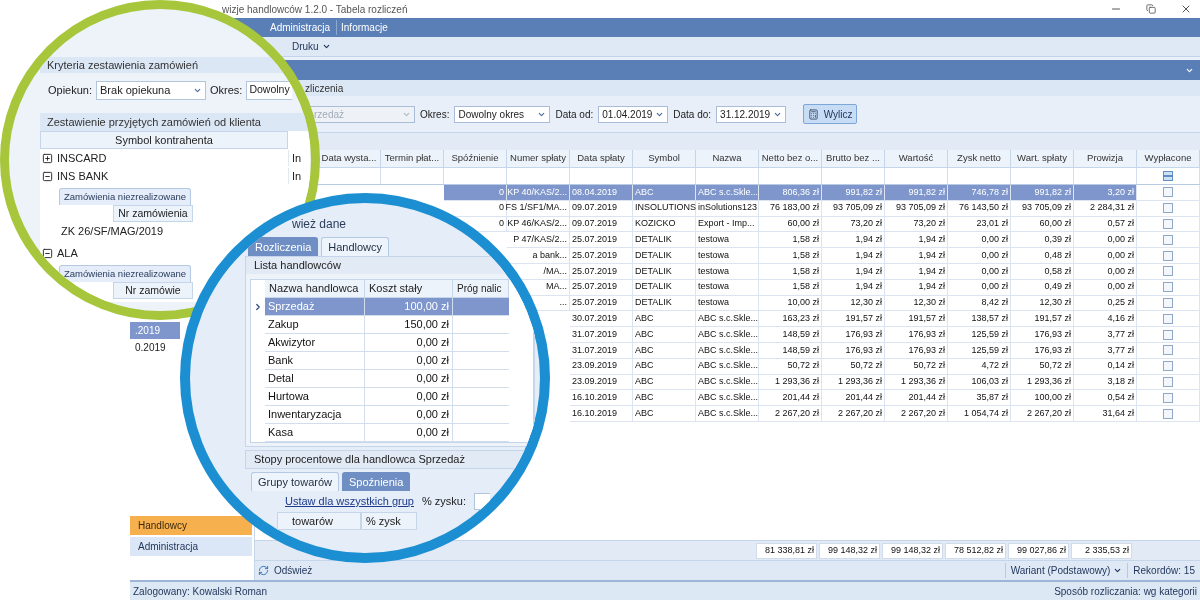 The height and width of the screenshot is (600, 1200). I want to click on salesperson-row: Inwentaryzacja 0,00 zł, so click(387, 415).